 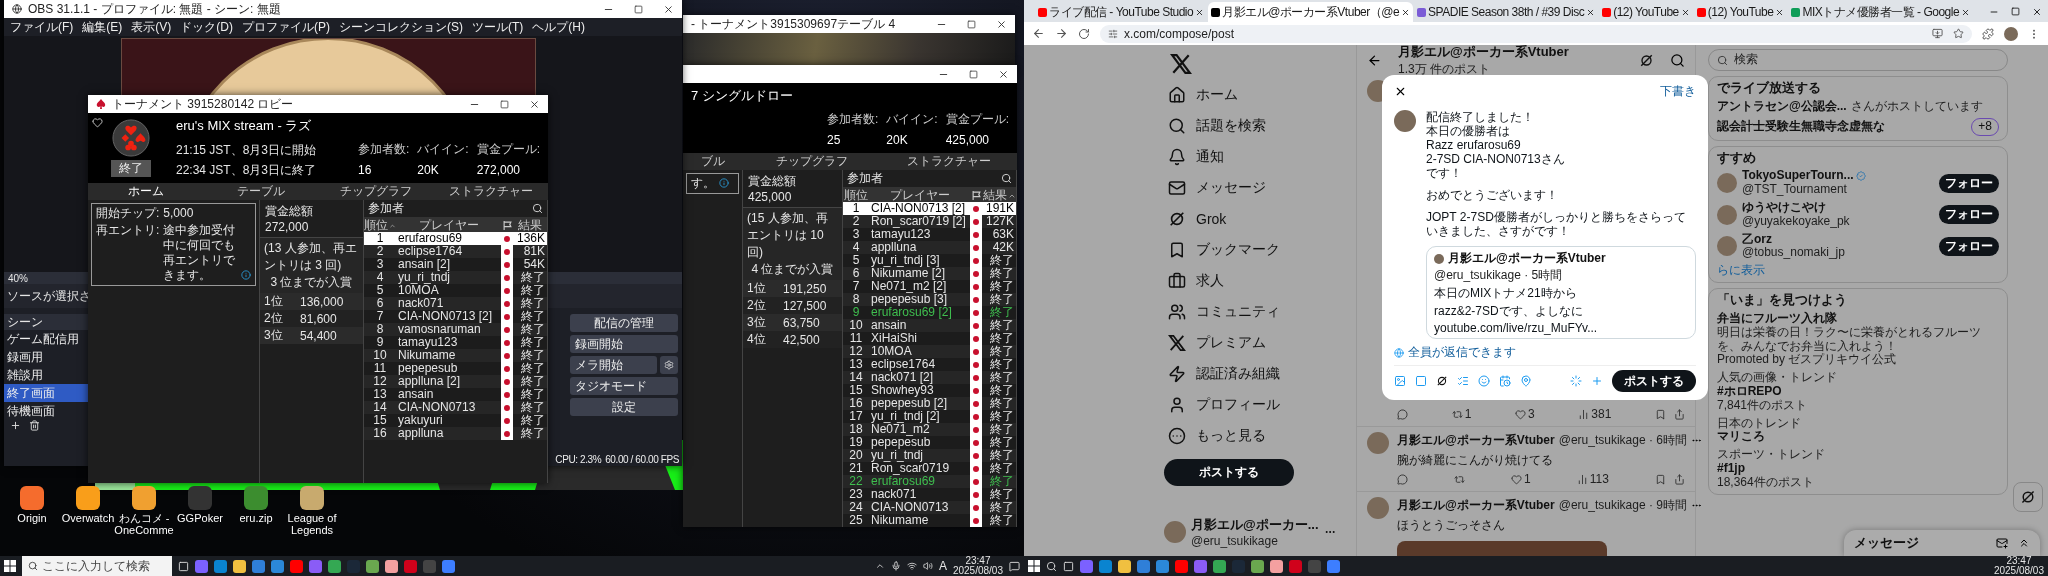 I want to click on notification-icon, so click(x=1014, y=566).